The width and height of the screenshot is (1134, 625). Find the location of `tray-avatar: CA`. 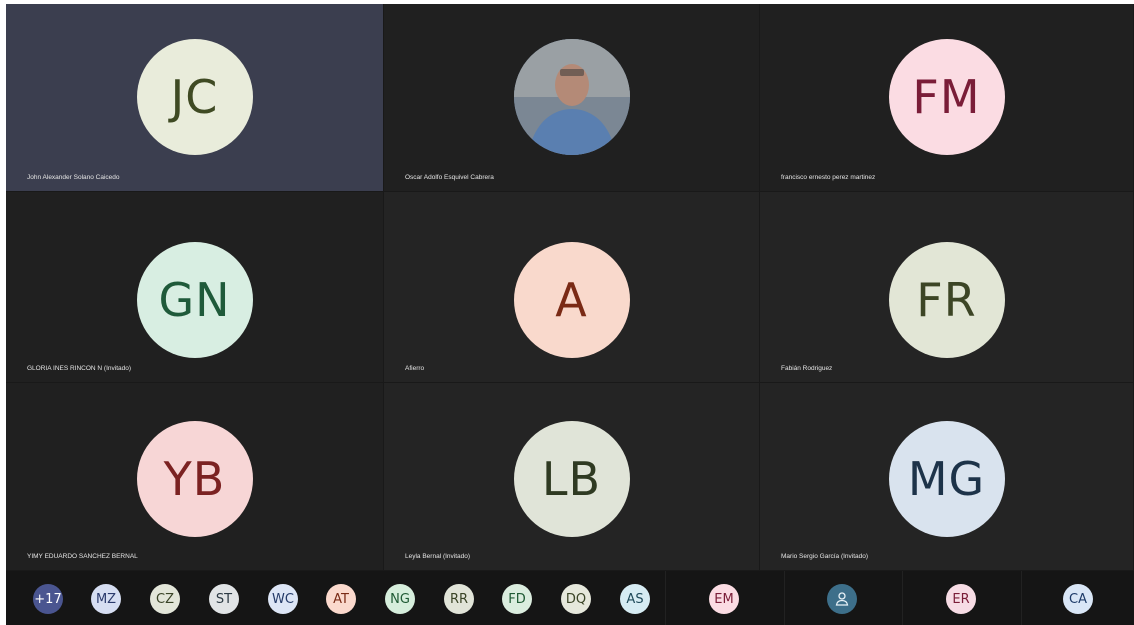

tray-avatar: CA is located at coordinates (1078, 599).